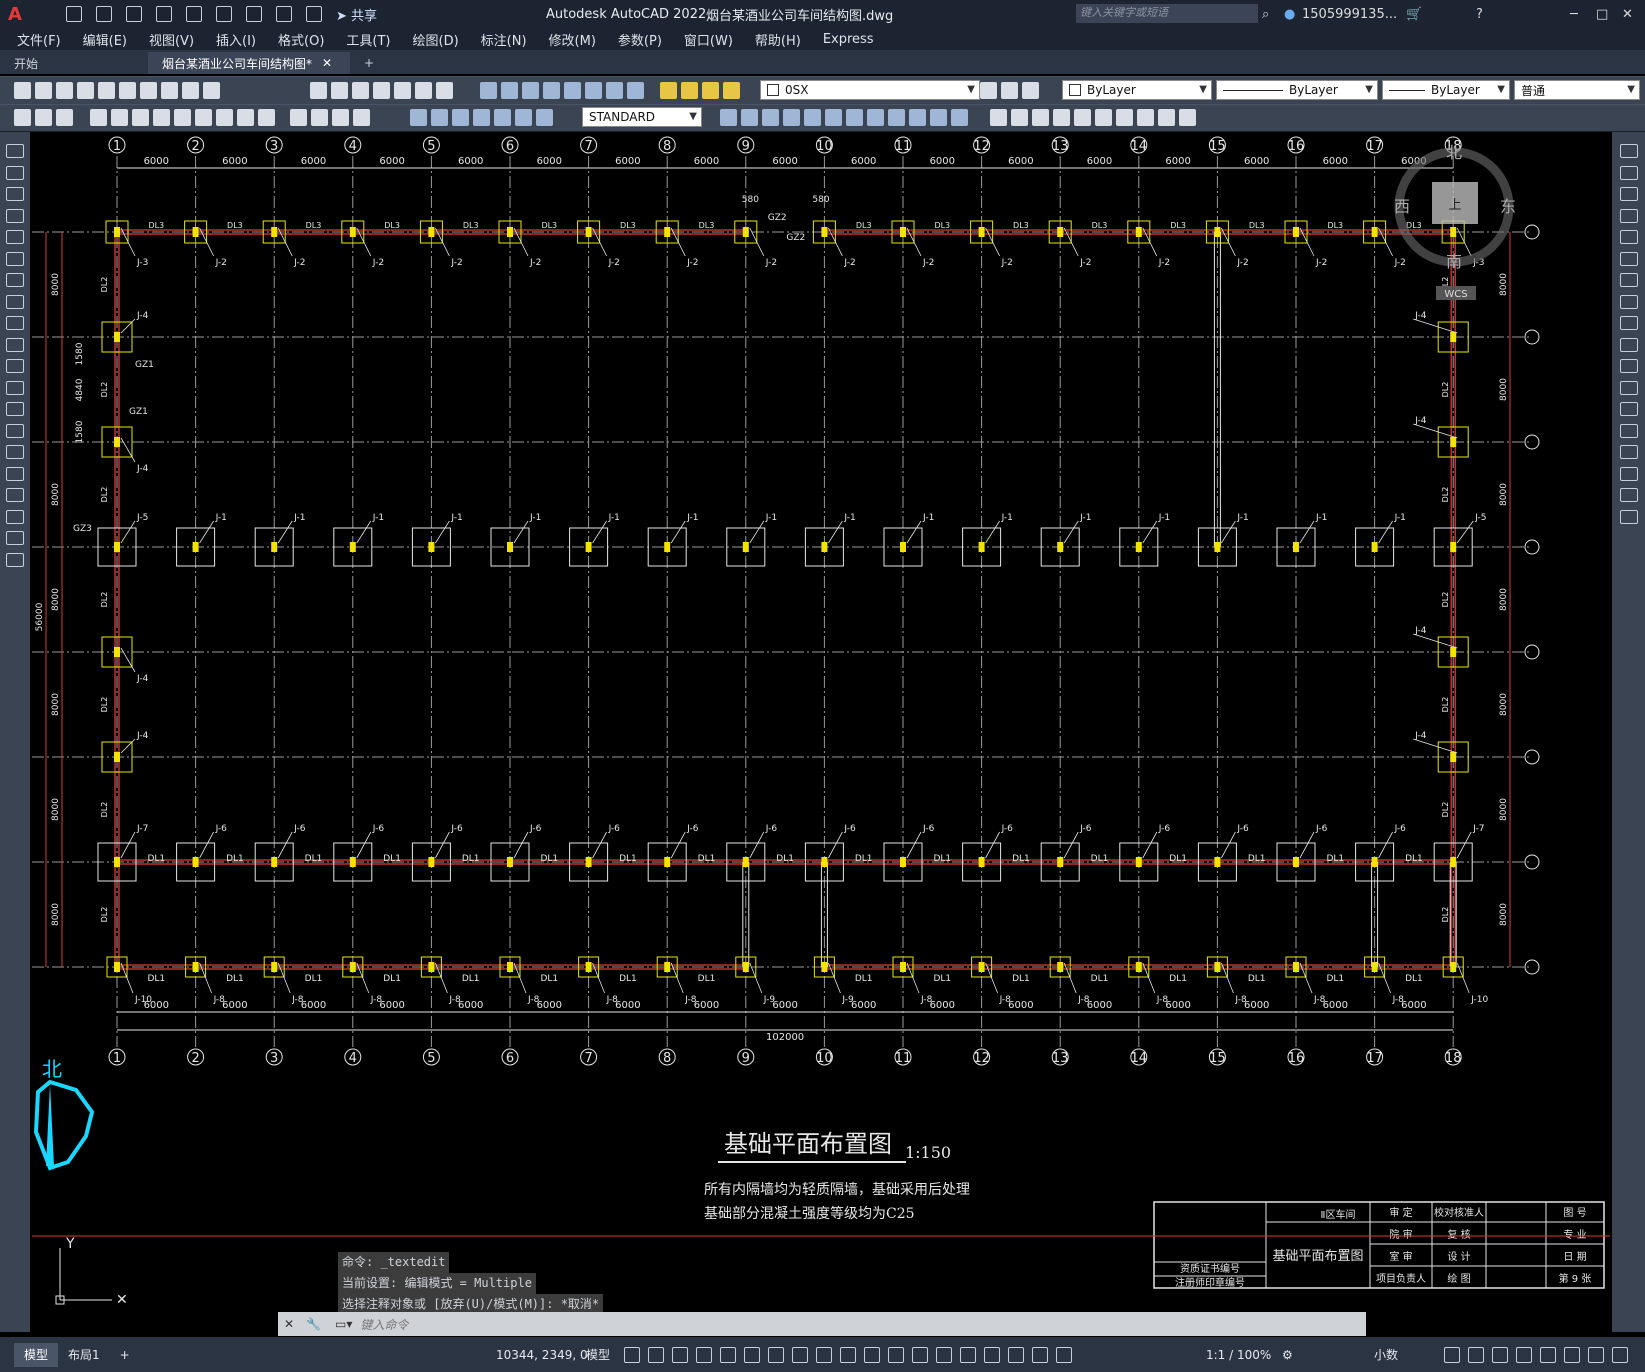  What do you see at coordinates (74, 63) in the screenshot?
I see `tab-start: 开始` at bounding box center [74, 63].